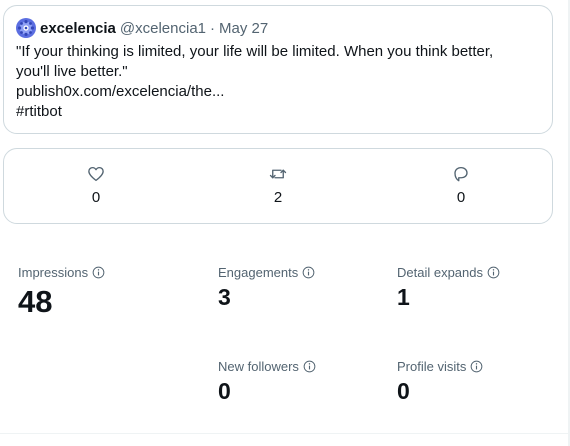 The image size is (570, 446). Describe the element at coordinates (285, 433) in the screenshot. I see `divider` at that location.